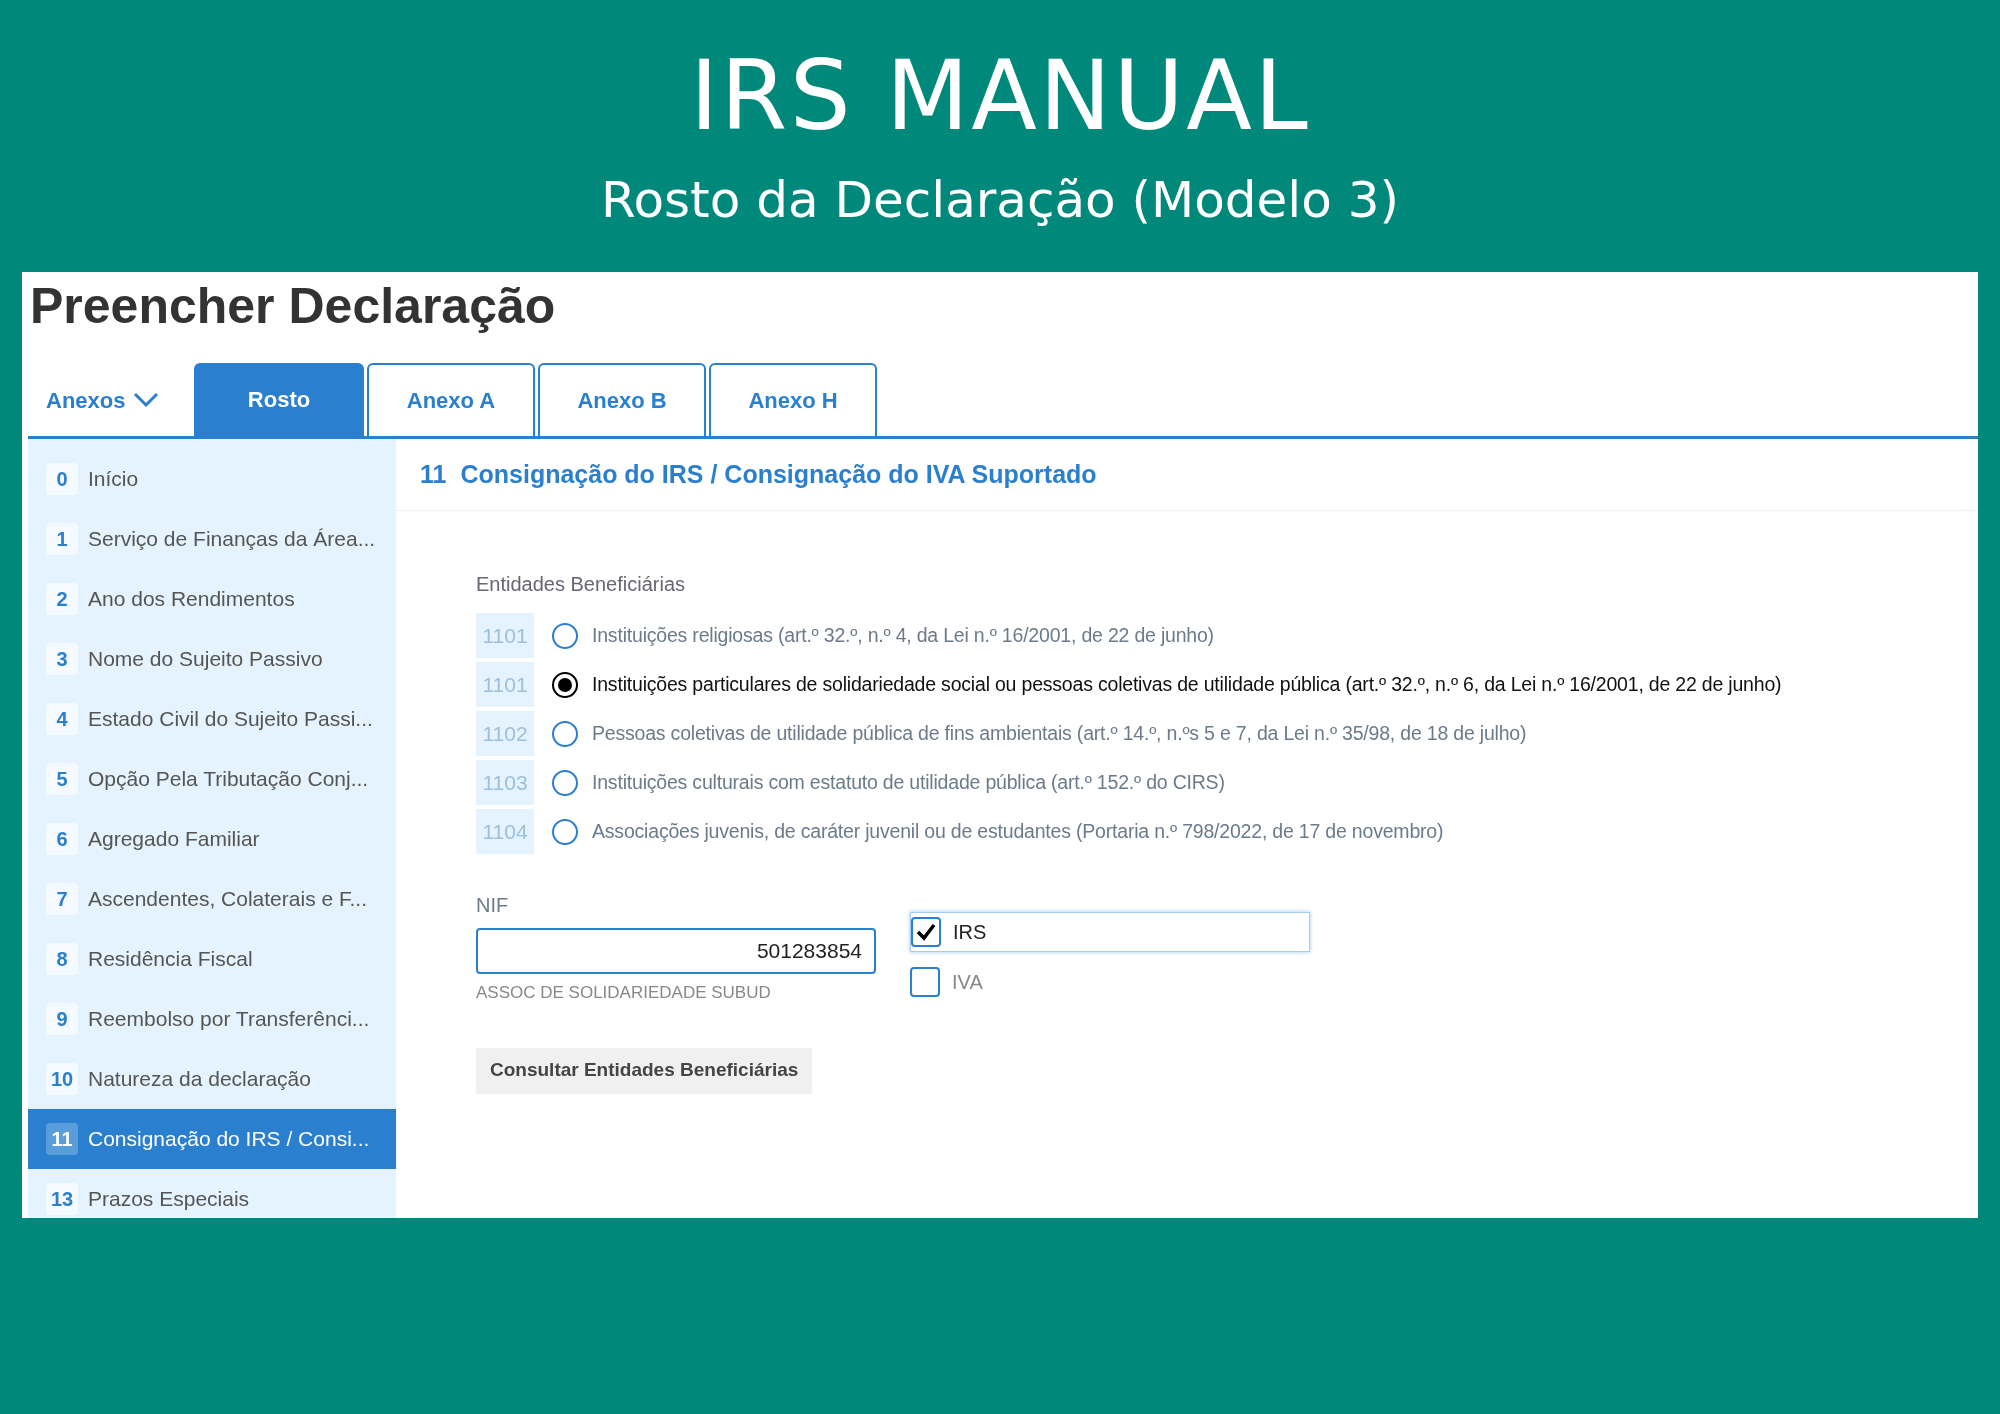 The width and height of the screenshot is (2000, 1414). I want to click on section-number: 11, so click(433, 474).